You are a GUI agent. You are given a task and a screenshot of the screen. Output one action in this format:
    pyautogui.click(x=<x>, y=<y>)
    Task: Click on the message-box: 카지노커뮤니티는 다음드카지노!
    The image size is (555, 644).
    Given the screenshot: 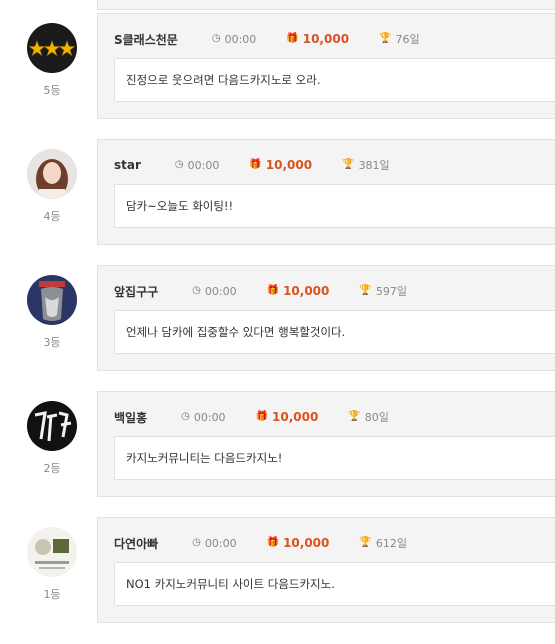 What is the action you would take?
    pyautogui.click(x=334, y=458)
    